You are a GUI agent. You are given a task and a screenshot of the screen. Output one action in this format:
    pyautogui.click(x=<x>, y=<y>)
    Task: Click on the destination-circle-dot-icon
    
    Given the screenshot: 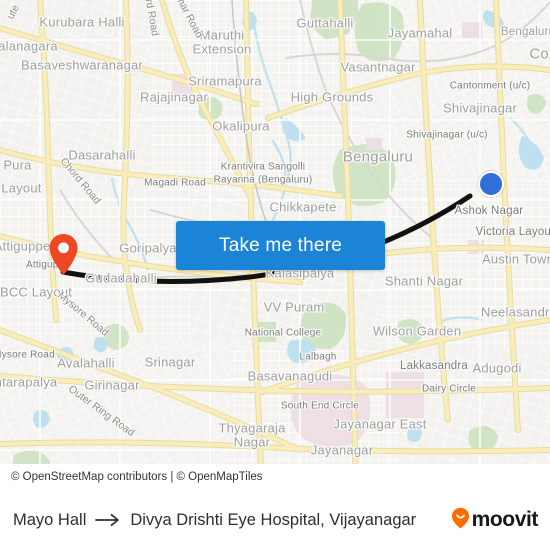 What is the action you would take?
    pyautogui.click(x=491, y=184)
    